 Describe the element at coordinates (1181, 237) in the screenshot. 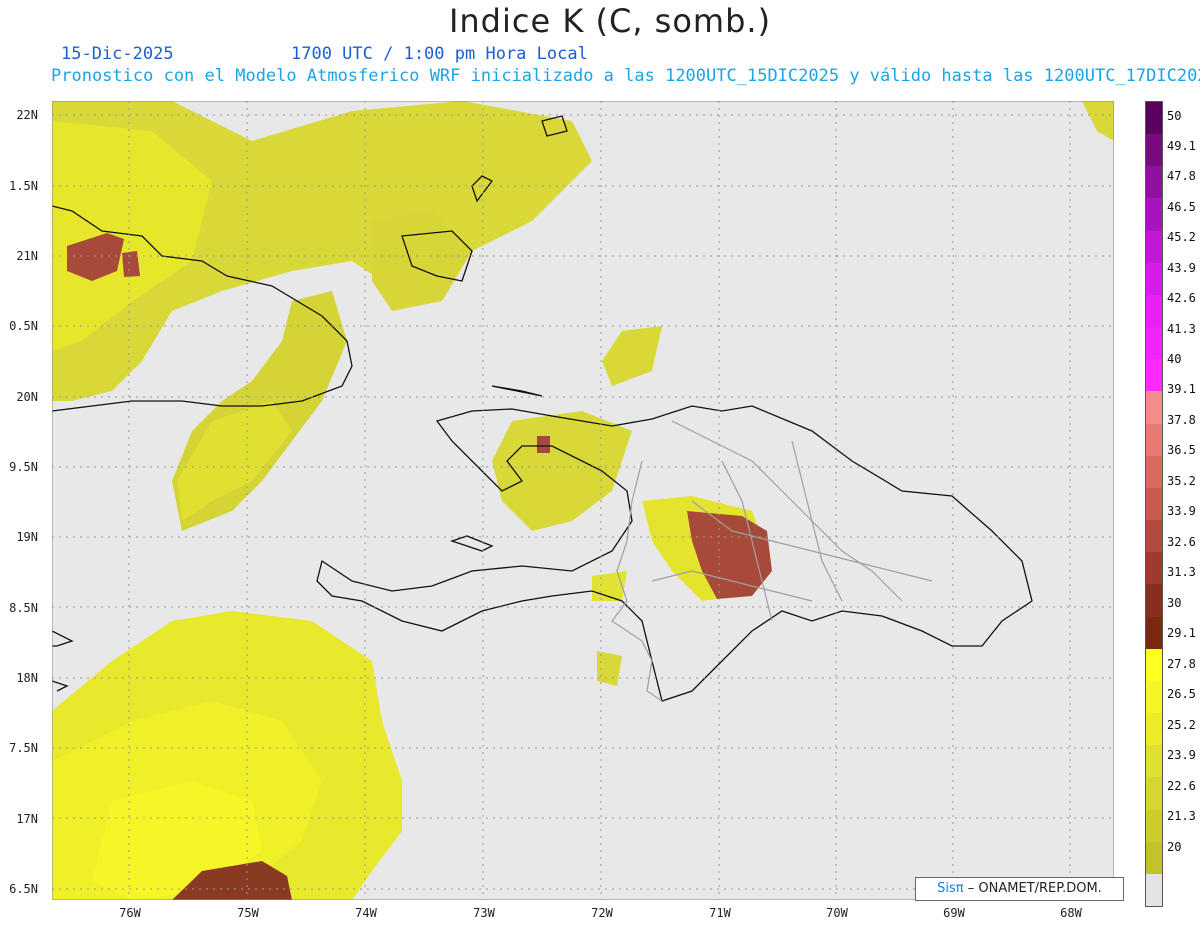

I see `color-scale-value: 45.2` at that location.